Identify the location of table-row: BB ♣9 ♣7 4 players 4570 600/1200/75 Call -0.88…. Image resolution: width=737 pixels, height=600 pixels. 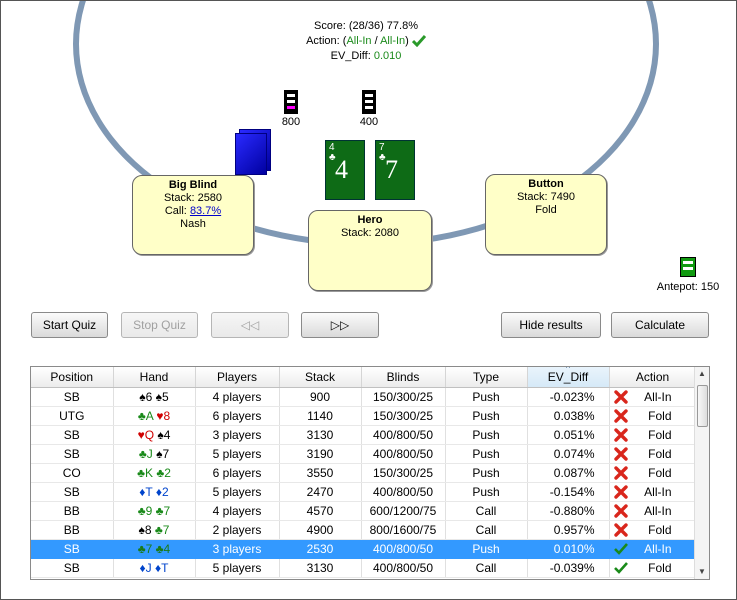
(364, 511).